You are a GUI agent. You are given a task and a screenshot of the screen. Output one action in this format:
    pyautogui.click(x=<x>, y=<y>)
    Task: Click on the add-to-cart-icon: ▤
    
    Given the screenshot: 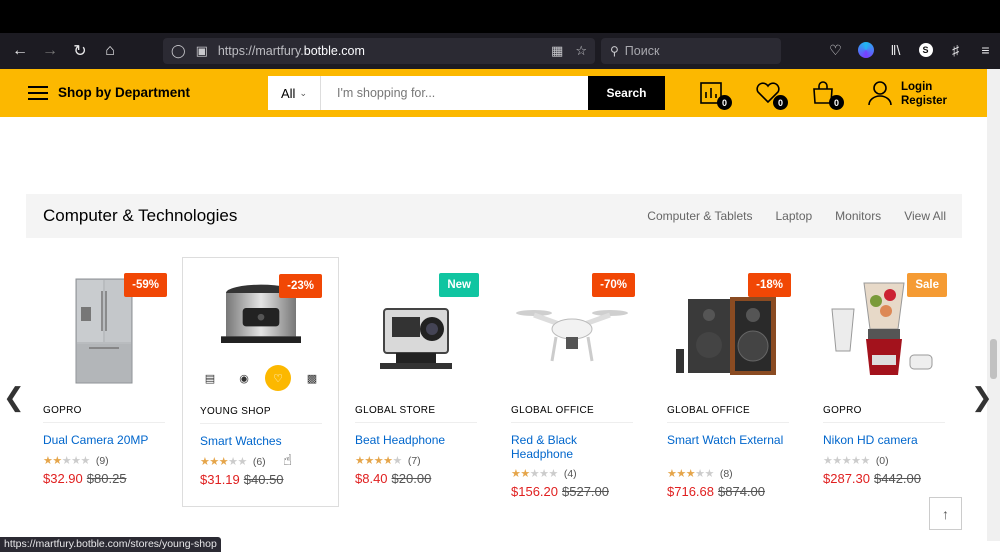 What is the action you would take?
    pyautogui.click(x=210, y=378)
    